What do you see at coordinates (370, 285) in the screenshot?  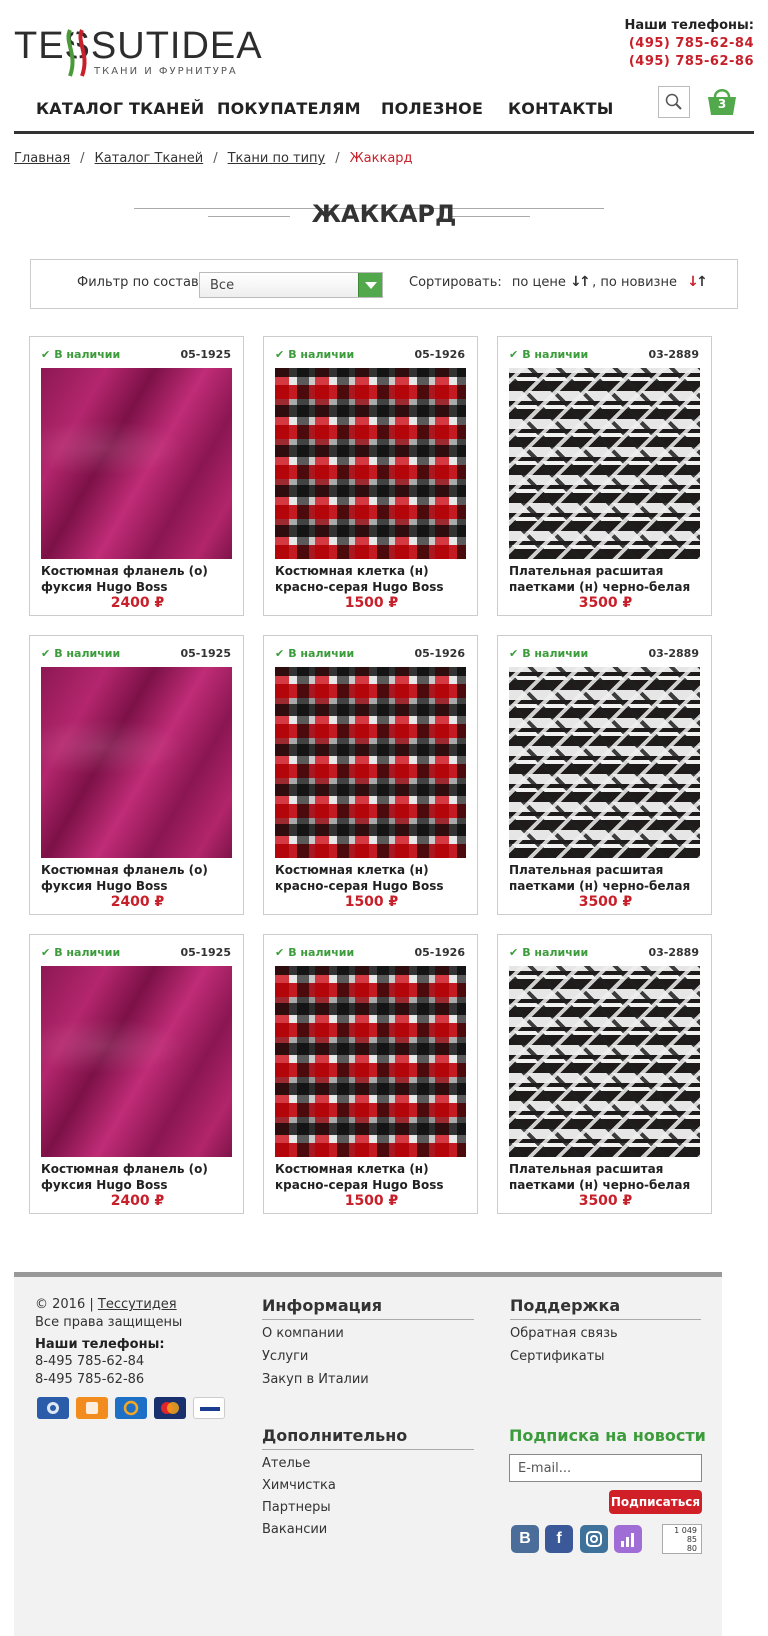 I see `chevron-down-icon` at bounding box center [370, 285].